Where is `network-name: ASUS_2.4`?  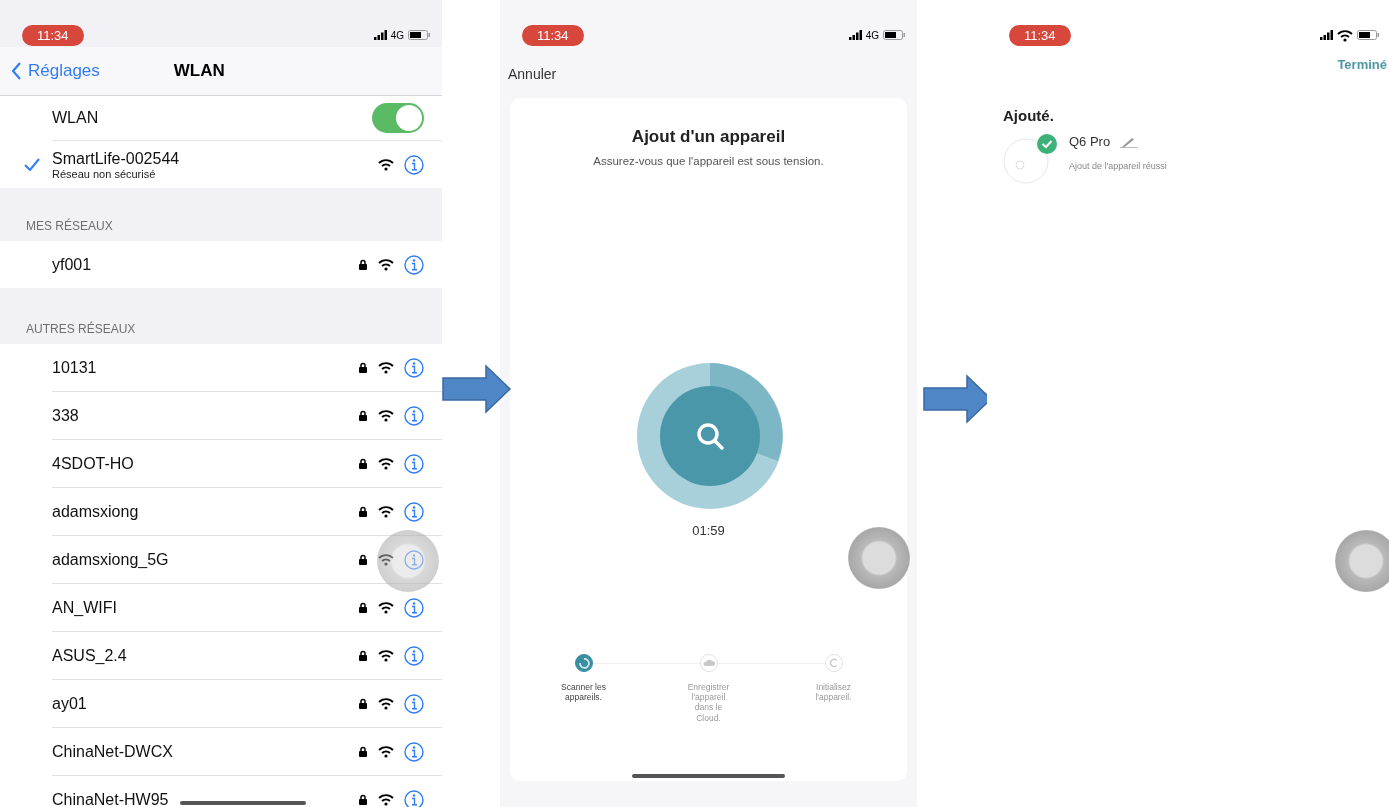
network-name: ASUS_2.4 is located at coordinates (205, 655).